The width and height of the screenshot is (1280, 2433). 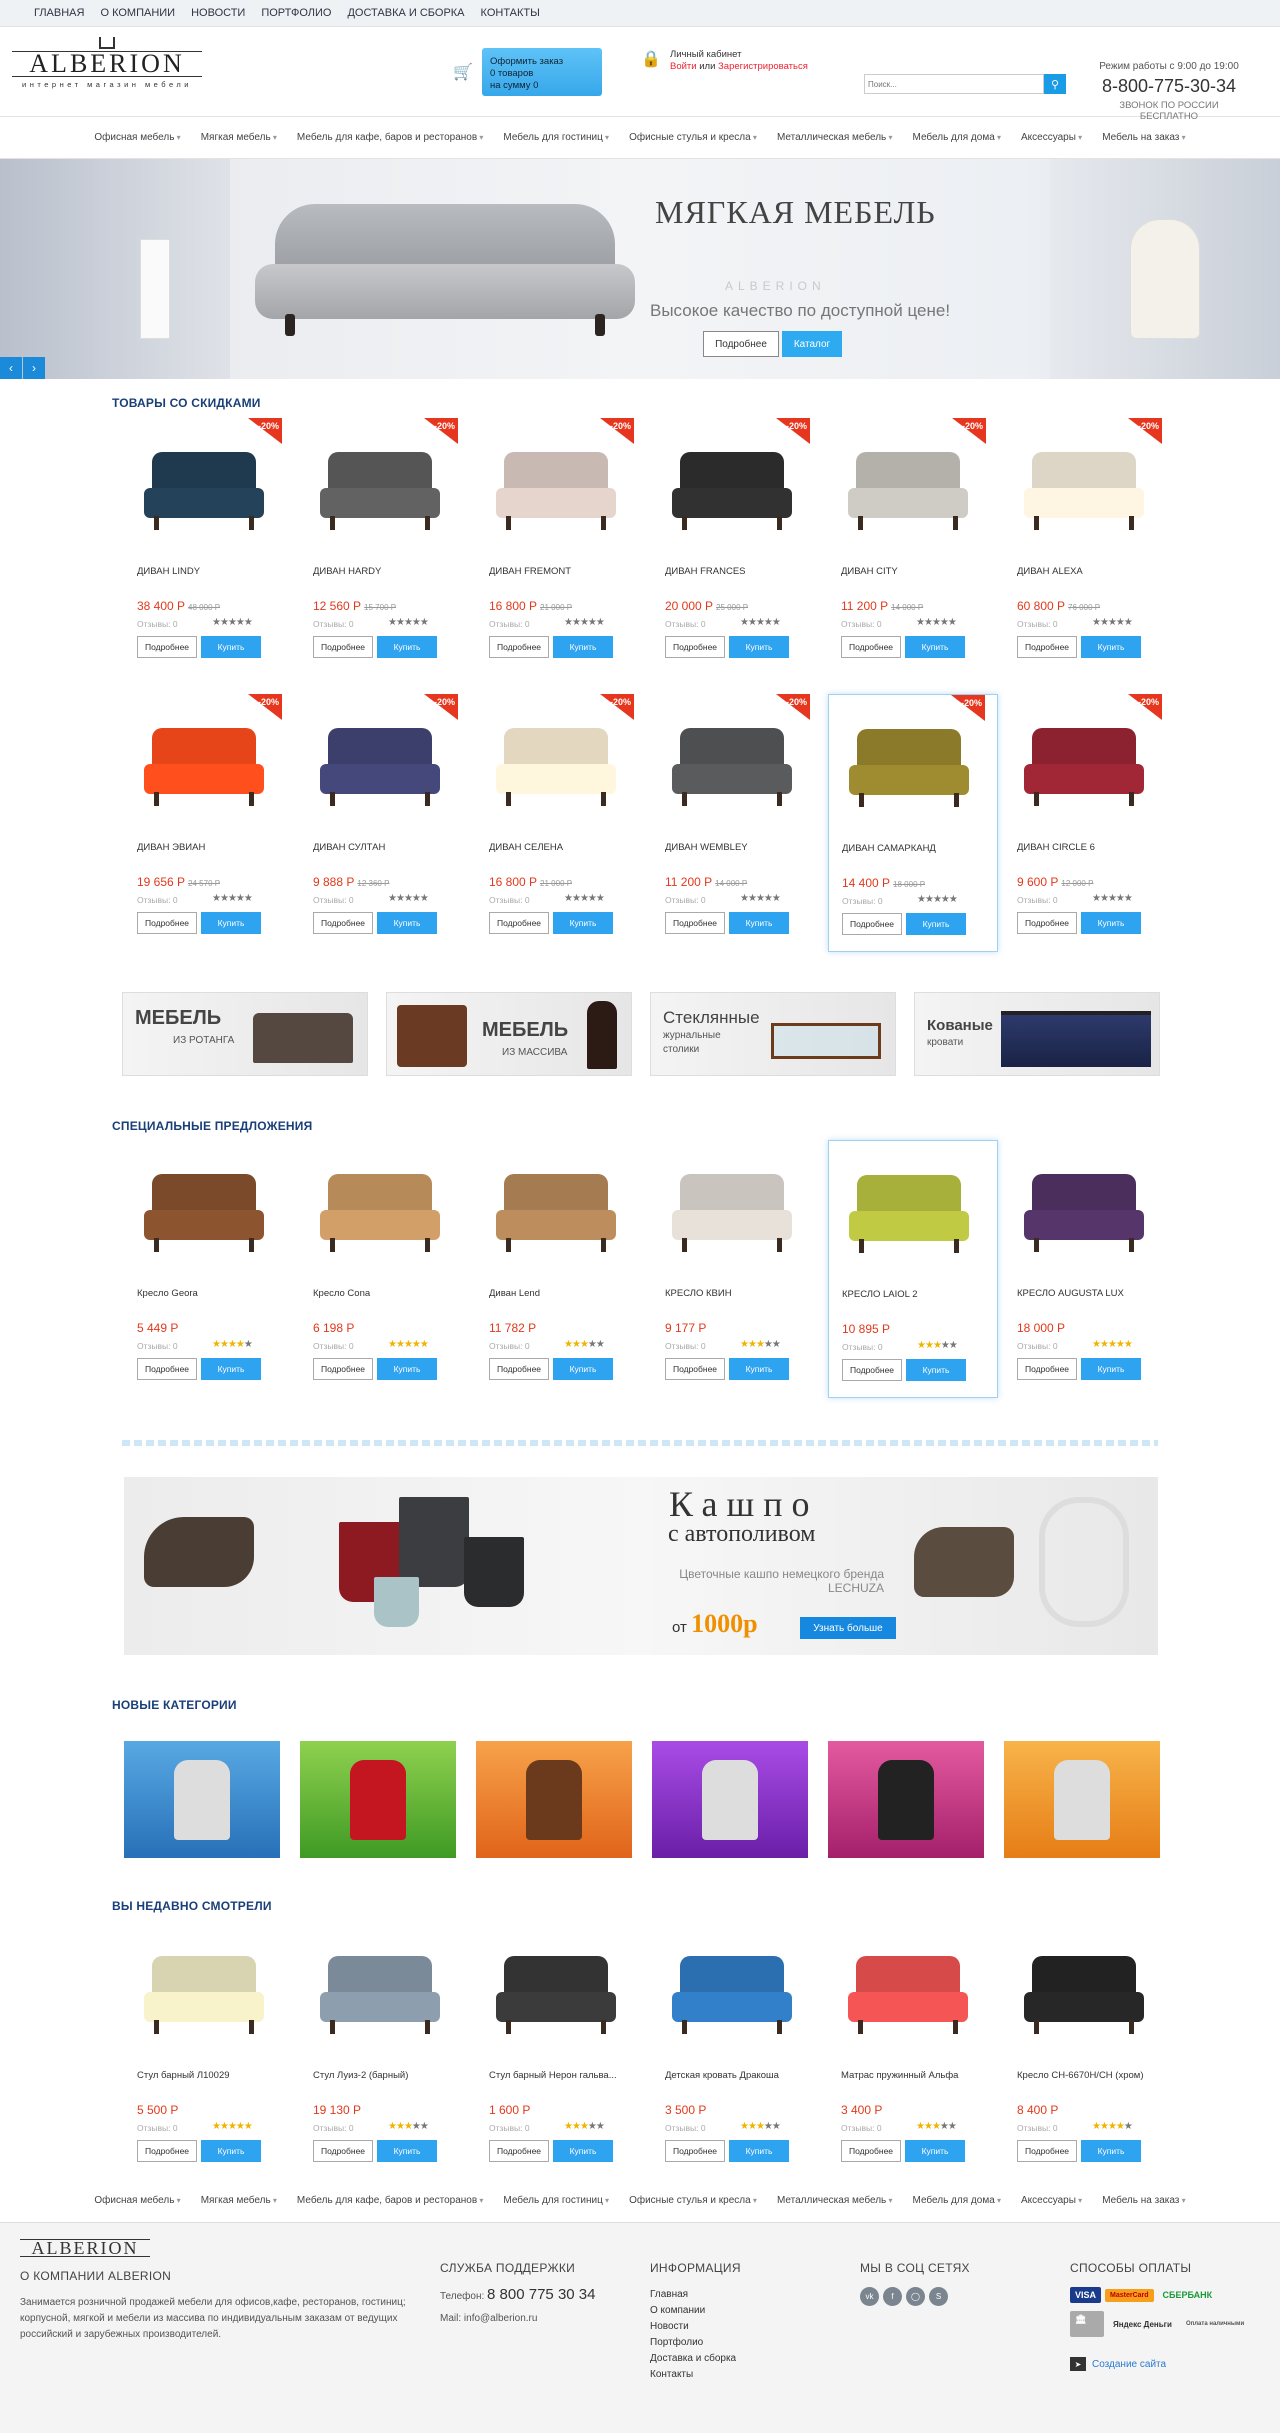 What do you see at coordinates (695, 2327) in the screenshot?
I see `footer-link-news: Новости` at bounding box center [695, 2327].